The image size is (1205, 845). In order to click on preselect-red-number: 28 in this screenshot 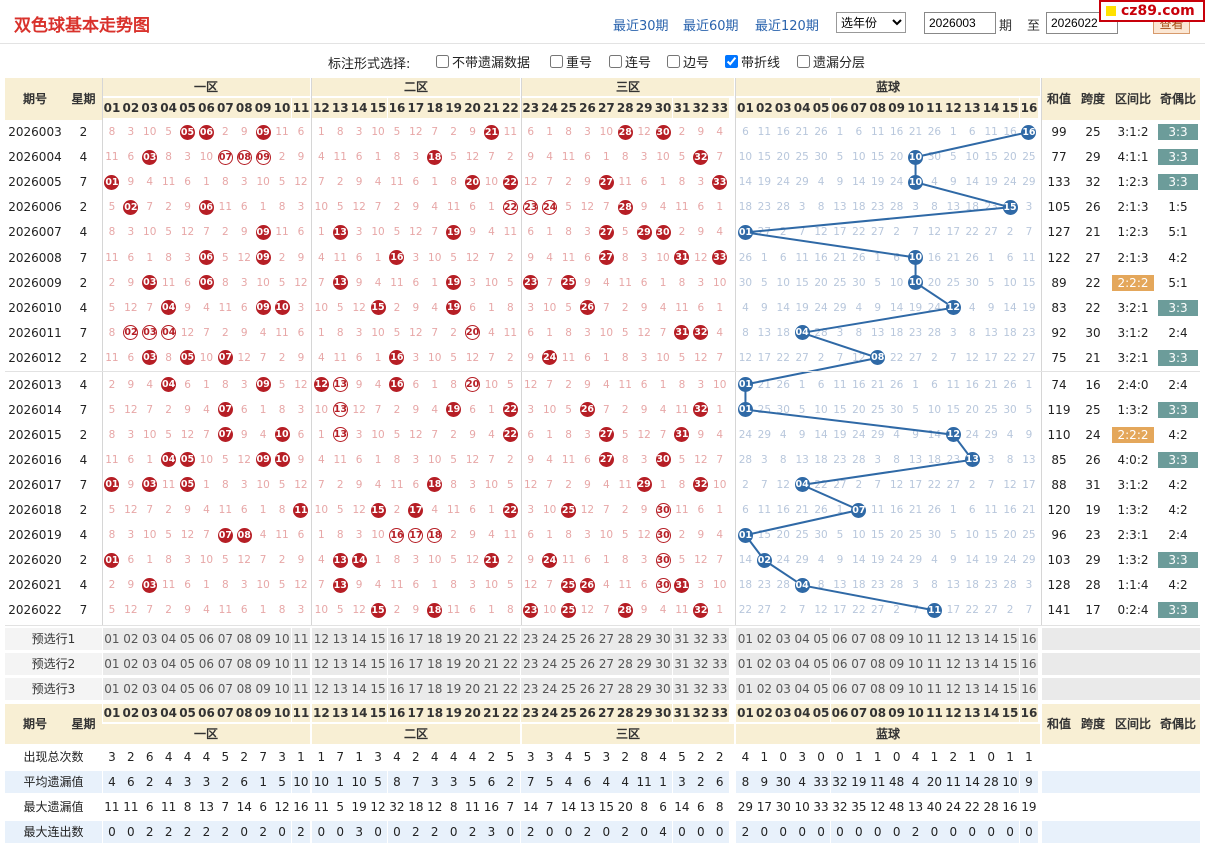, I will do `click(625, 639)`.